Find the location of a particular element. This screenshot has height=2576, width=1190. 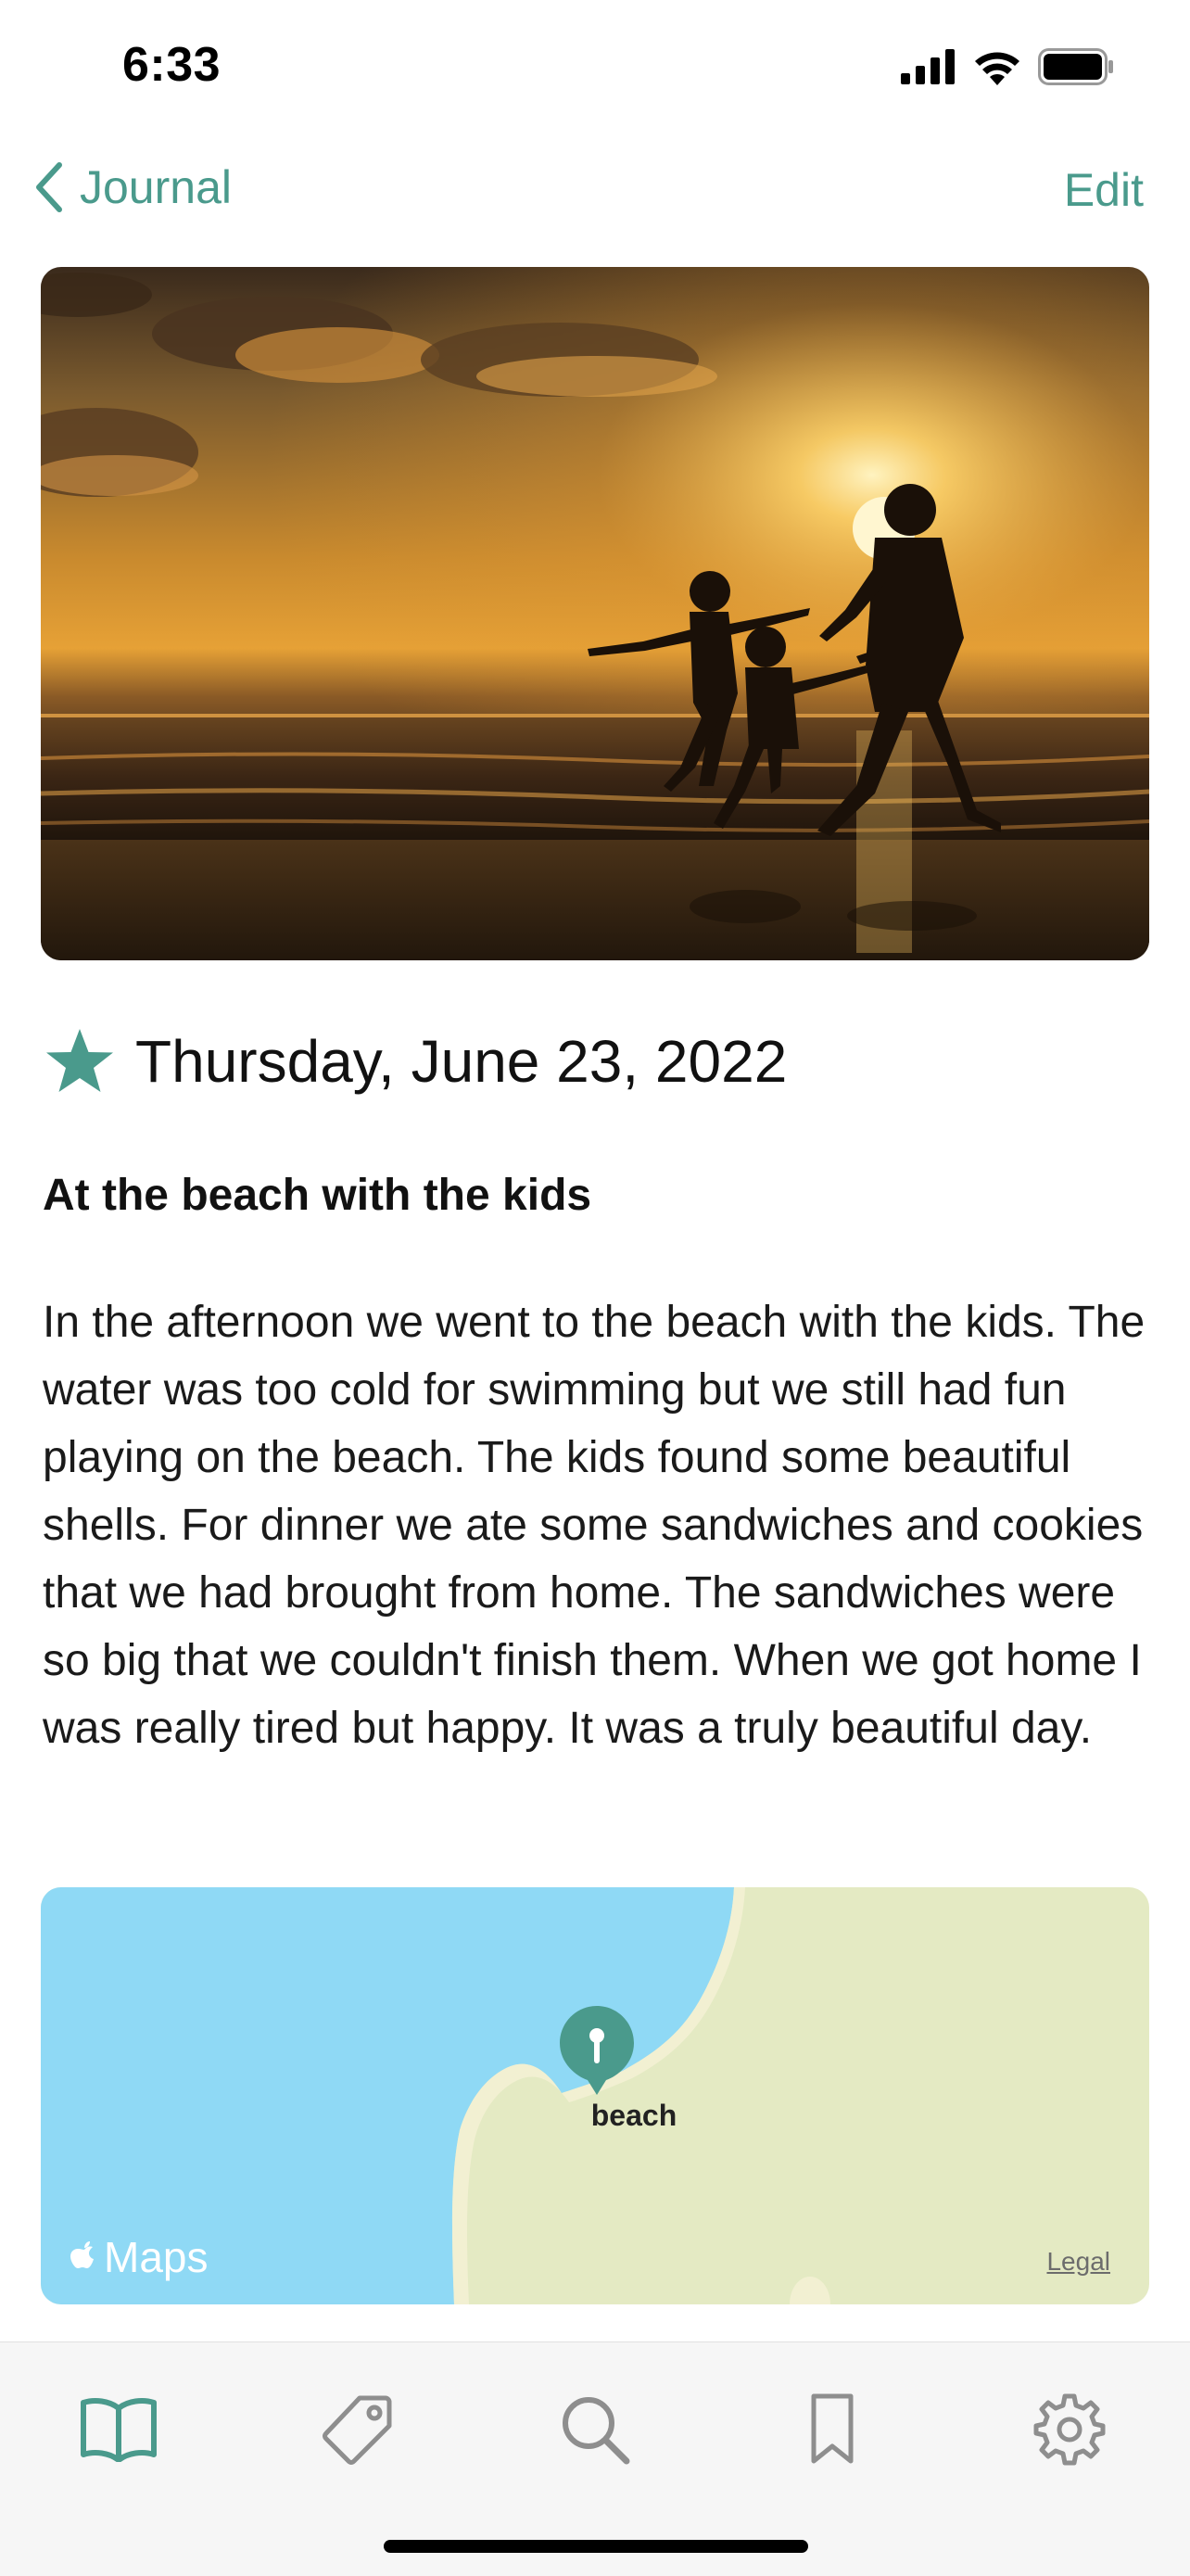

tag-icon is located at coordinates (357, 2430).